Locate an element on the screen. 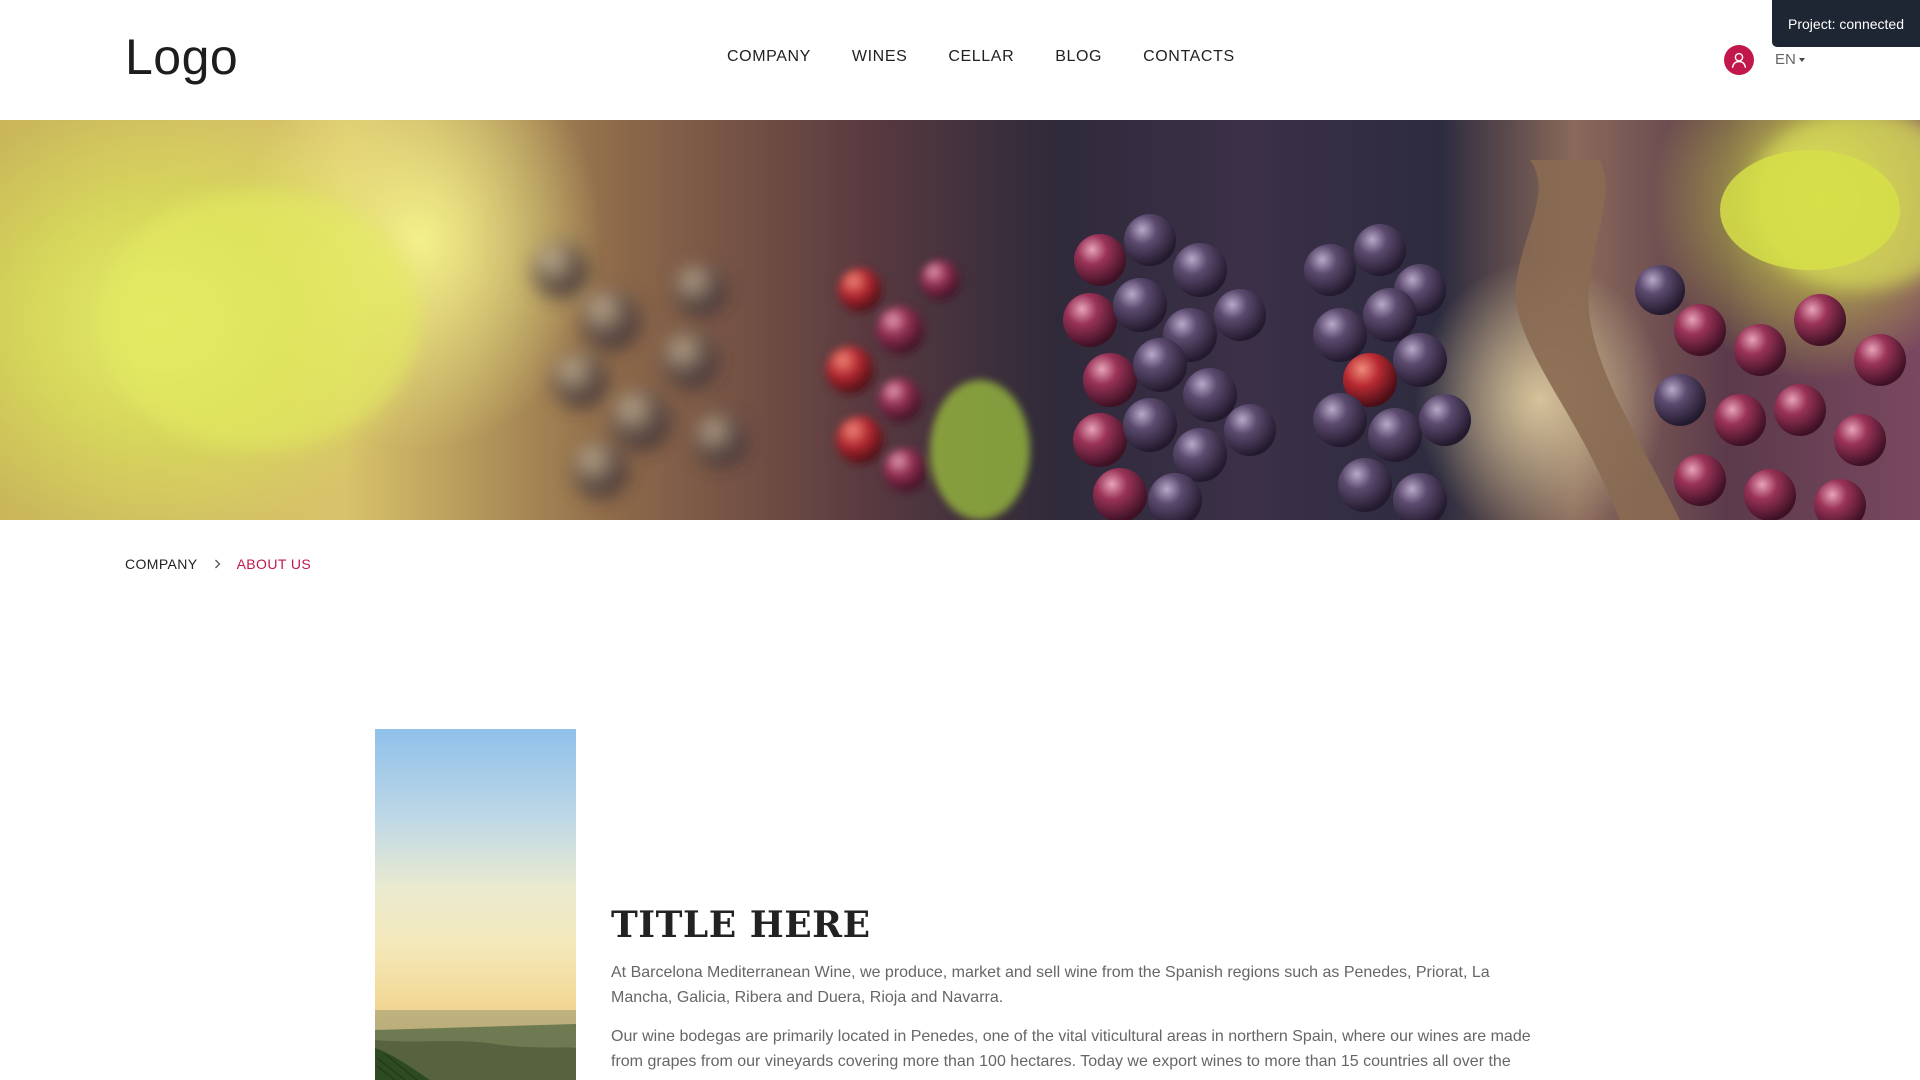 The height and width of the screenshot is (1080, 1920). user-icon is located at coordinates (1739, 60).